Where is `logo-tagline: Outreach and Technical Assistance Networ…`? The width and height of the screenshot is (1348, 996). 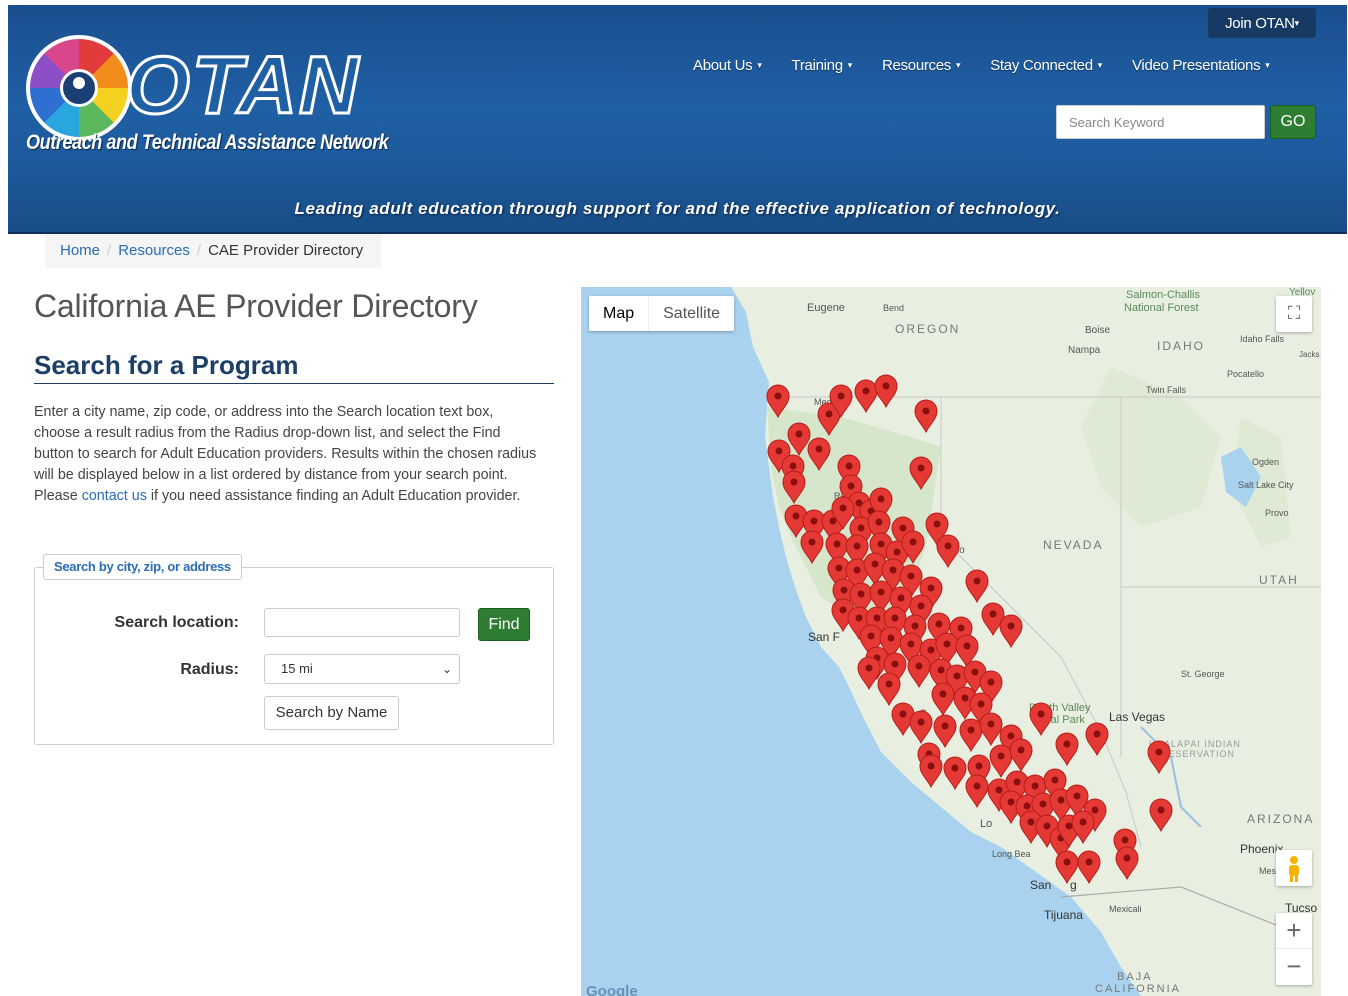 logo-tagline: Outreach and Technical Assistance Networ… is located at coordinates (207, 143).